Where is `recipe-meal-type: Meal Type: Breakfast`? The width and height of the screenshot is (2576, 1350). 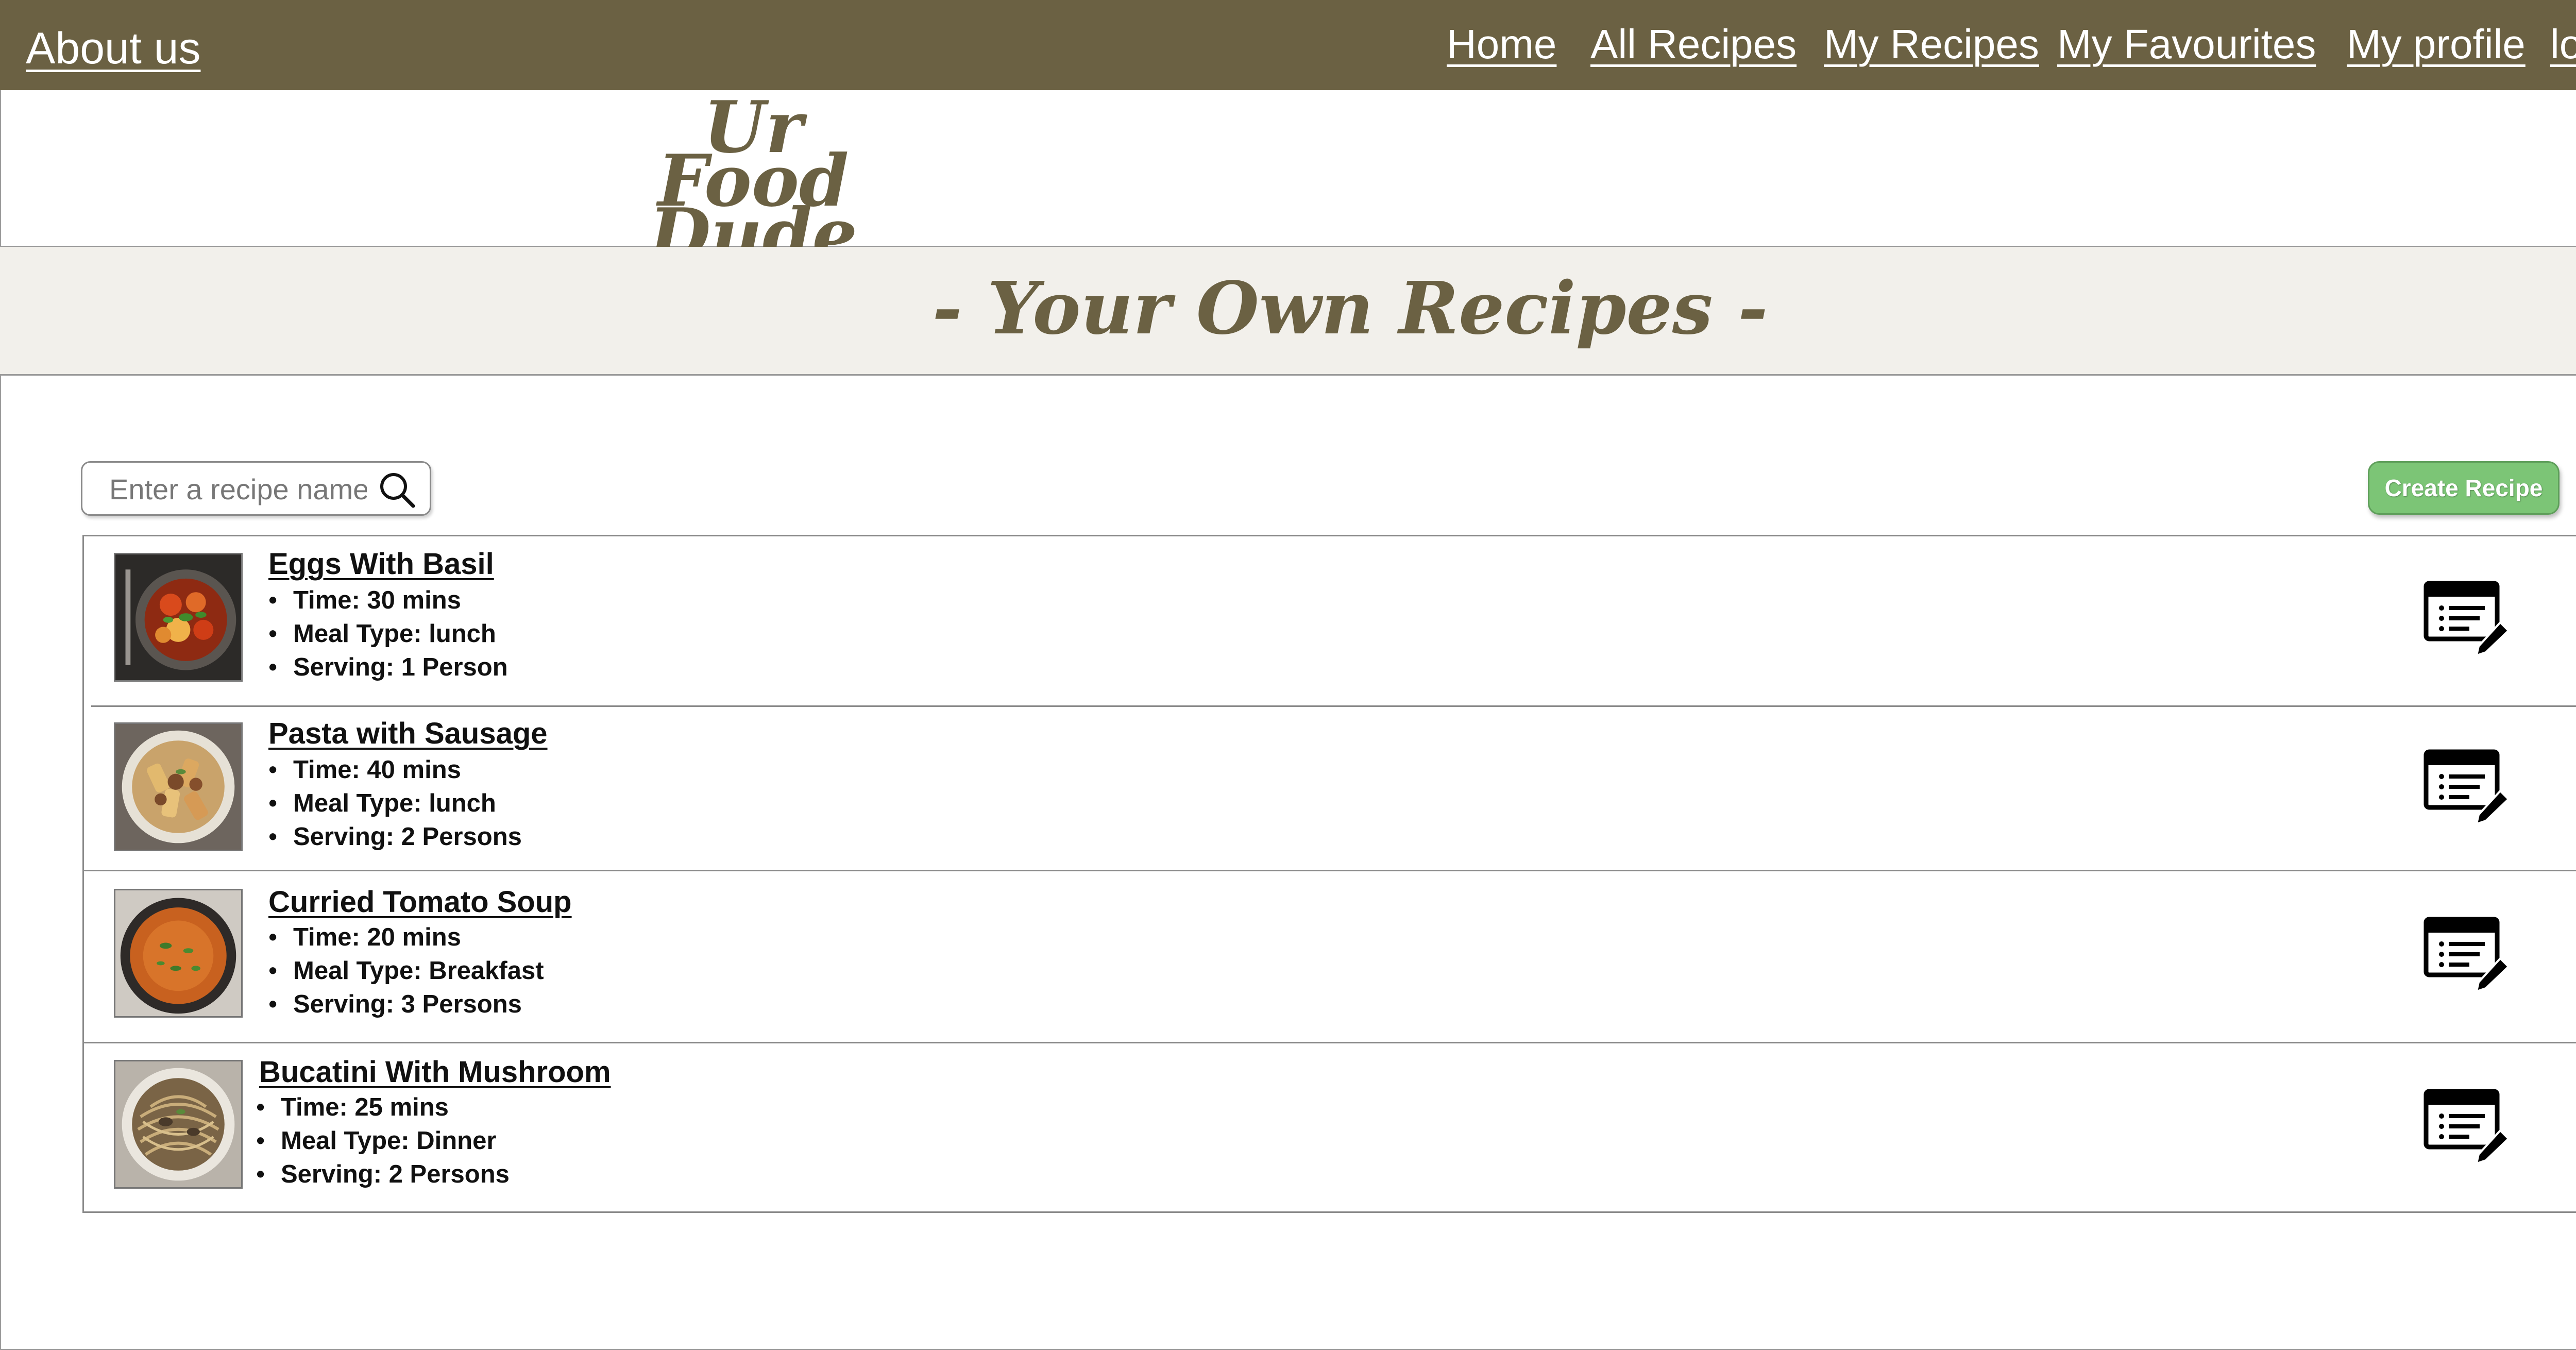 recipe-meal-type: Meal Type: Breakfast is located at coordinates (406, 971).